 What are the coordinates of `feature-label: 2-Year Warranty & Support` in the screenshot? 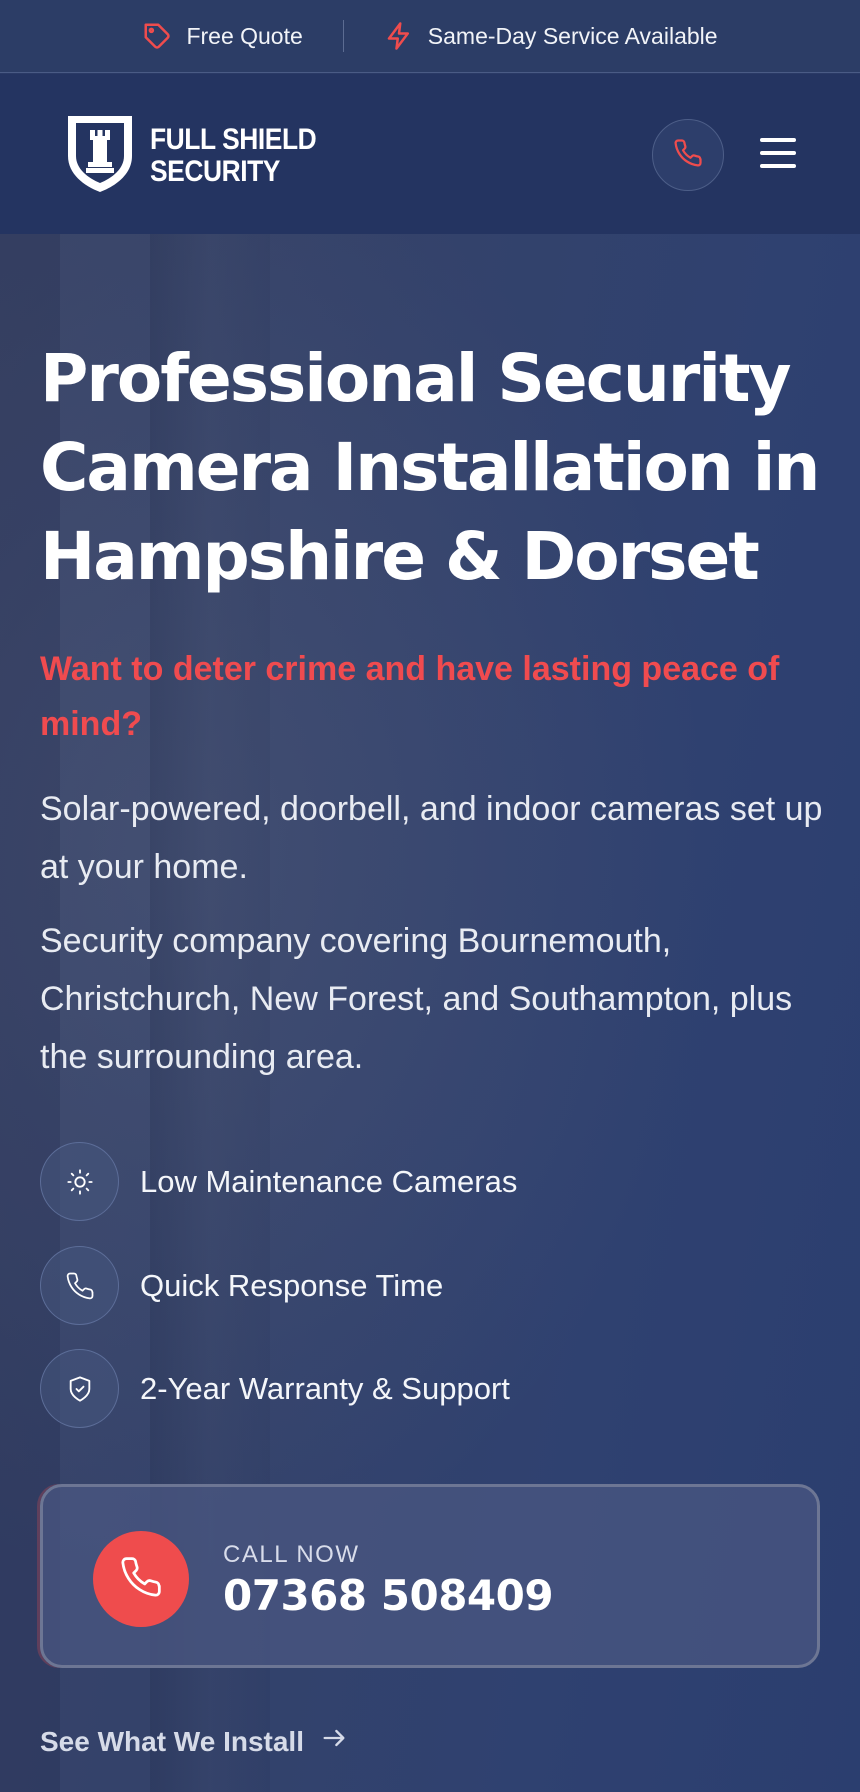 It's located at (325, 1388).